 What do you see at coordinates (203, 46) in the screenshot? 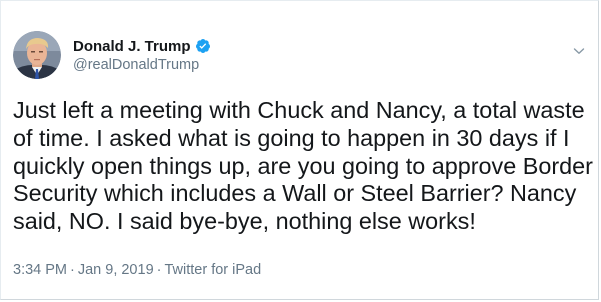
I see `verified-badge-icon` at bounding box center [203, 46].